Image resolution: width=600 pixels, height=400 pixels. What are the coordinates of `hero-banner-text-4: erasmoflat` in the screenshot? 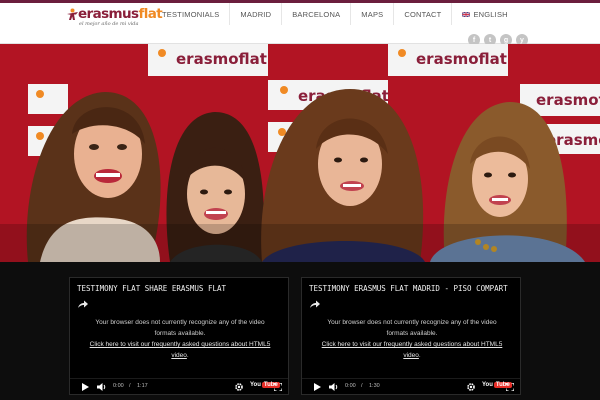 It's located at (568, 100).